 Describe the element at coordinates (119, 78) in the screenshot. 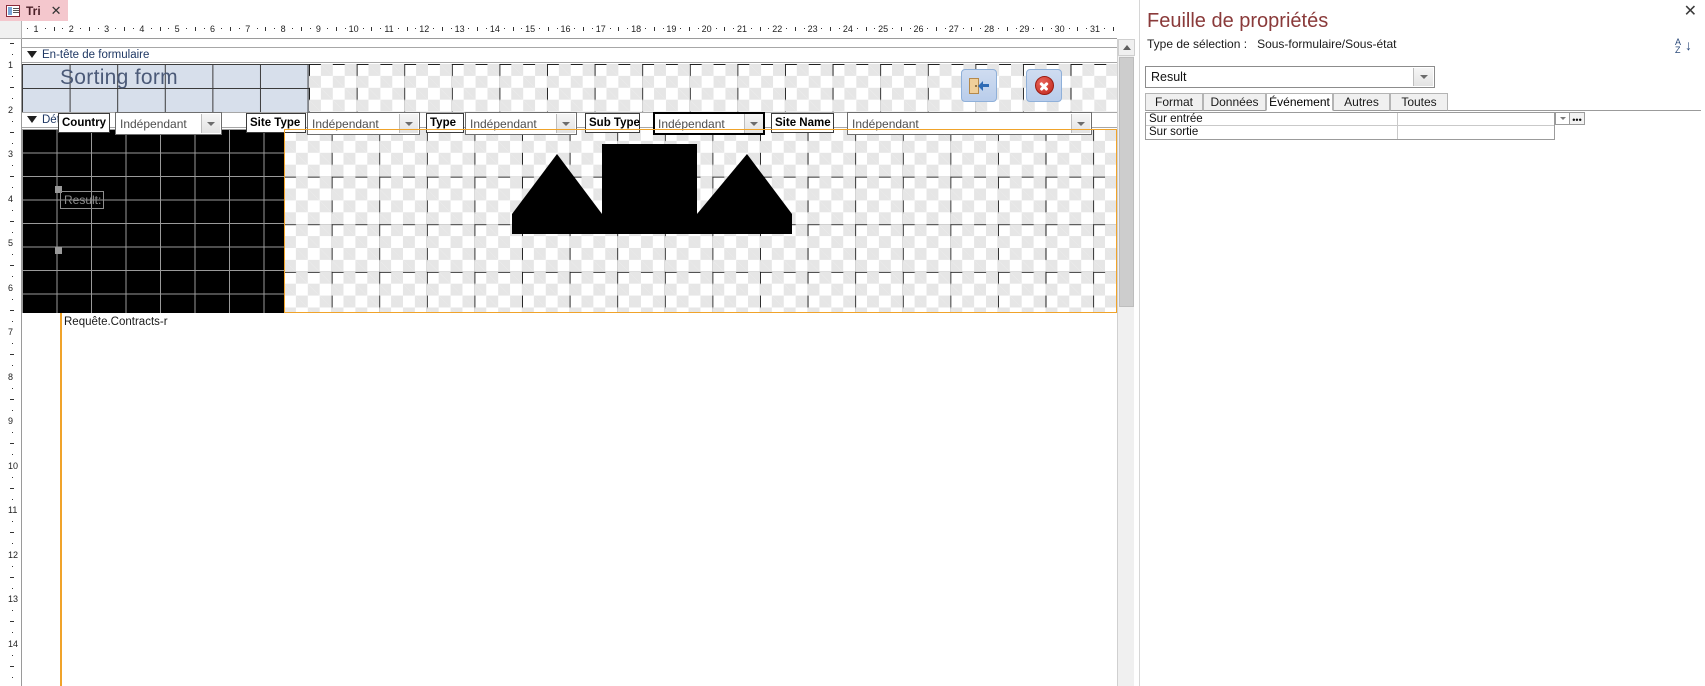

I see `form-title-label: Sorting form` at that location.